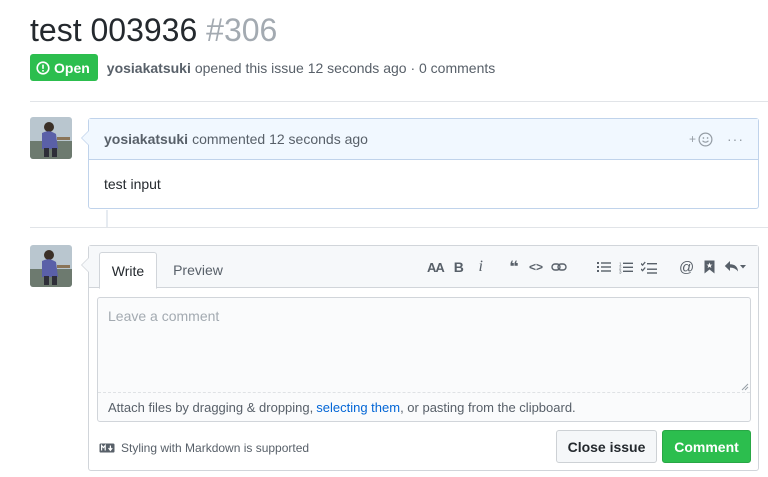  Describe the element at coordinates (399, 101) in the screenshot. I see `header-divider` at that location.